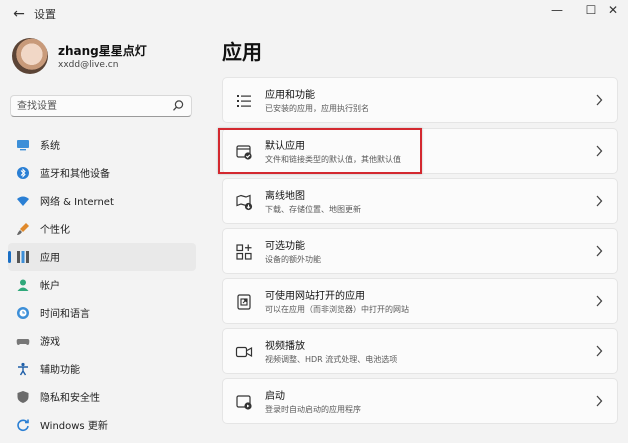 The height and width of the screenshot is (443, 628). I want to click on list-icon, so click(244, 101).